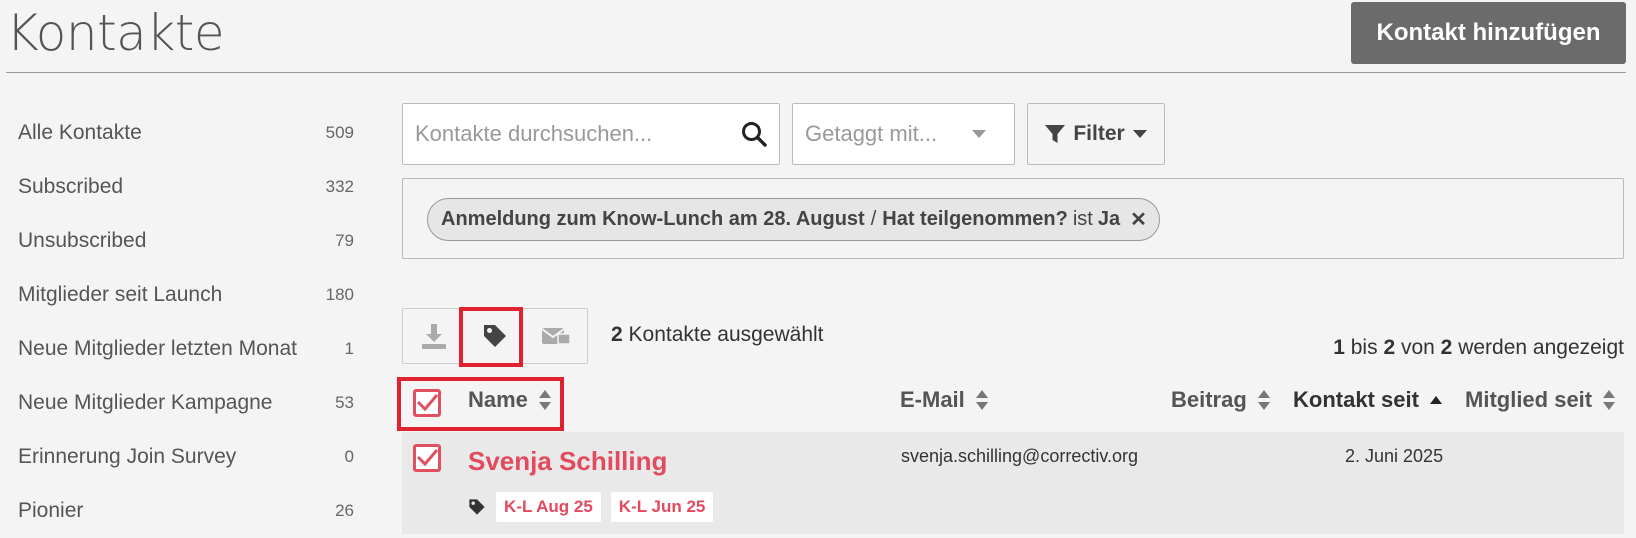 The width and height of the screenshot is (1636, 538). What do you see at coordinates (1356, 399) in the screenshot?
I see `column-label: Kontakt seit` at bounding box center [1356, 399].